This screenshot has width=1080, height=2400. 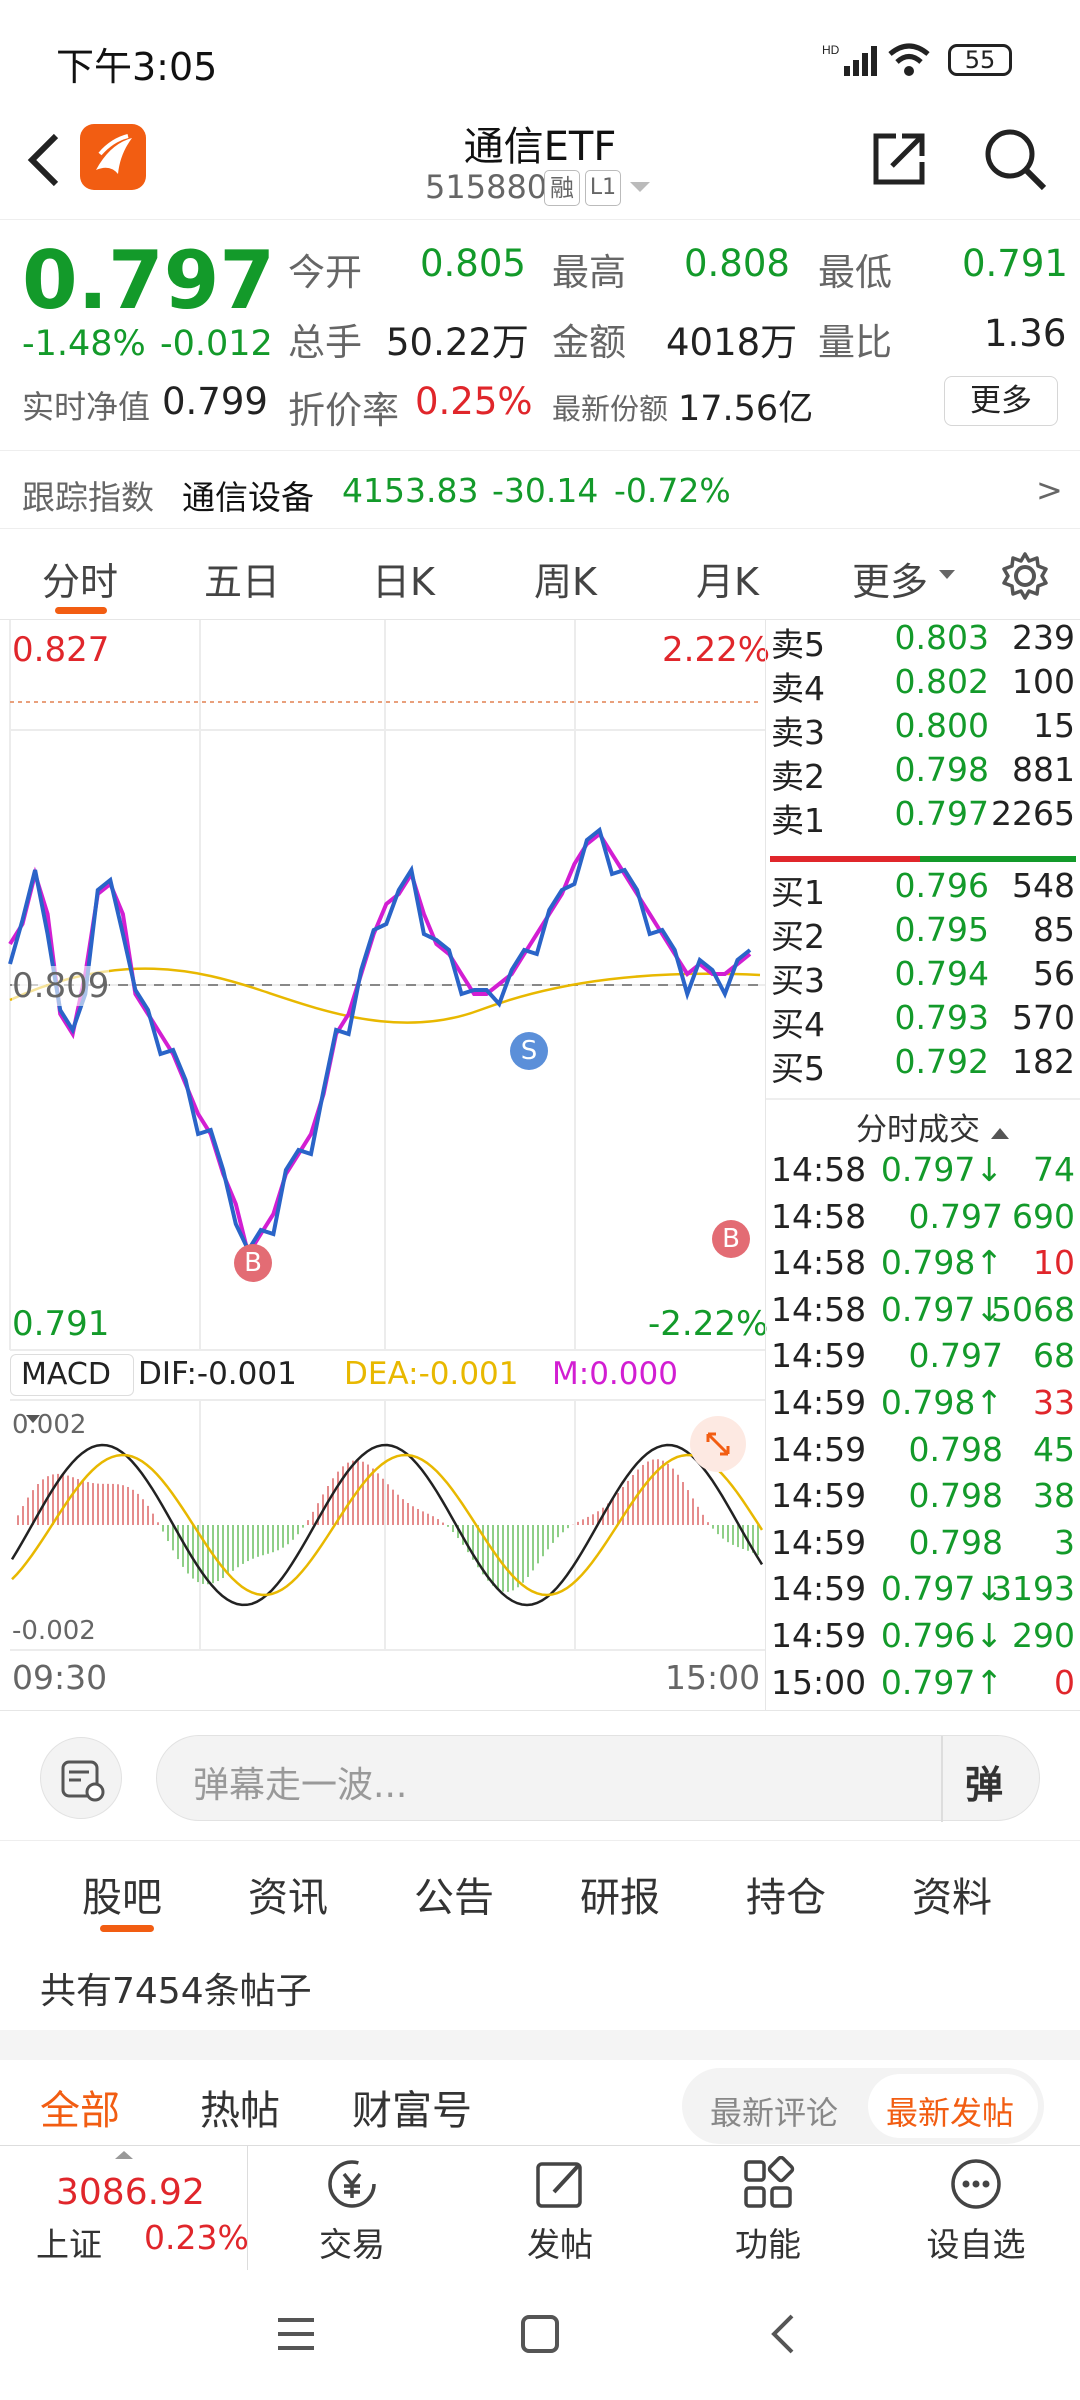 What do you see at coordinates (242, 578) in the screenshot?
I see `tab-five-day: 五日` at bounding box center [242, 578].